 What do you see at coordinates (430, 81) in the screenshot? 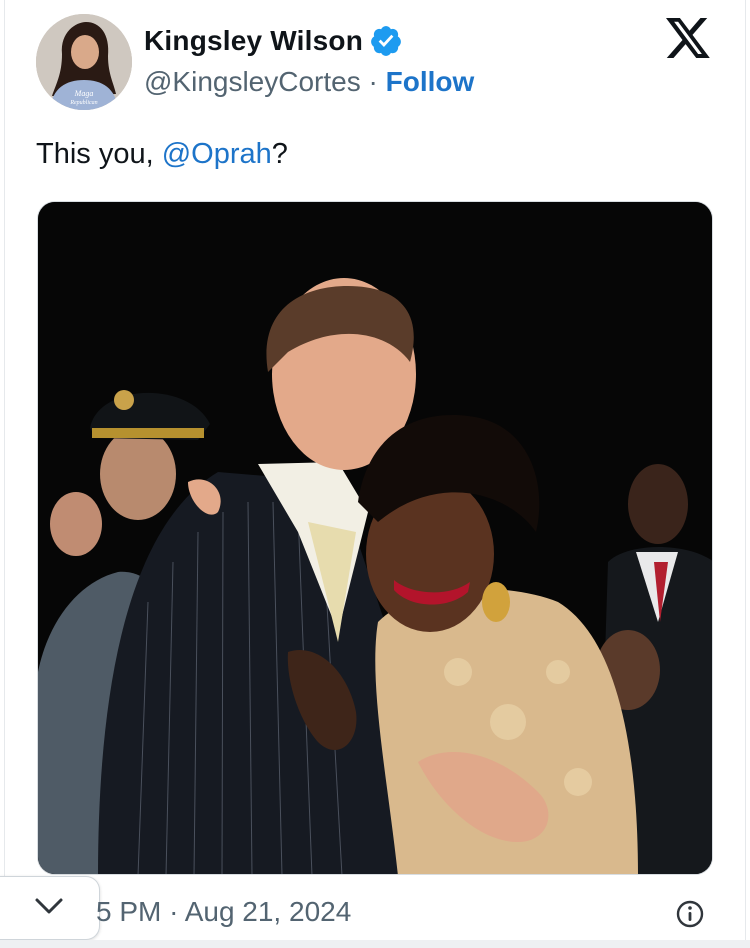
I see `follow-button: Follow` at bounding box center [430, 81].